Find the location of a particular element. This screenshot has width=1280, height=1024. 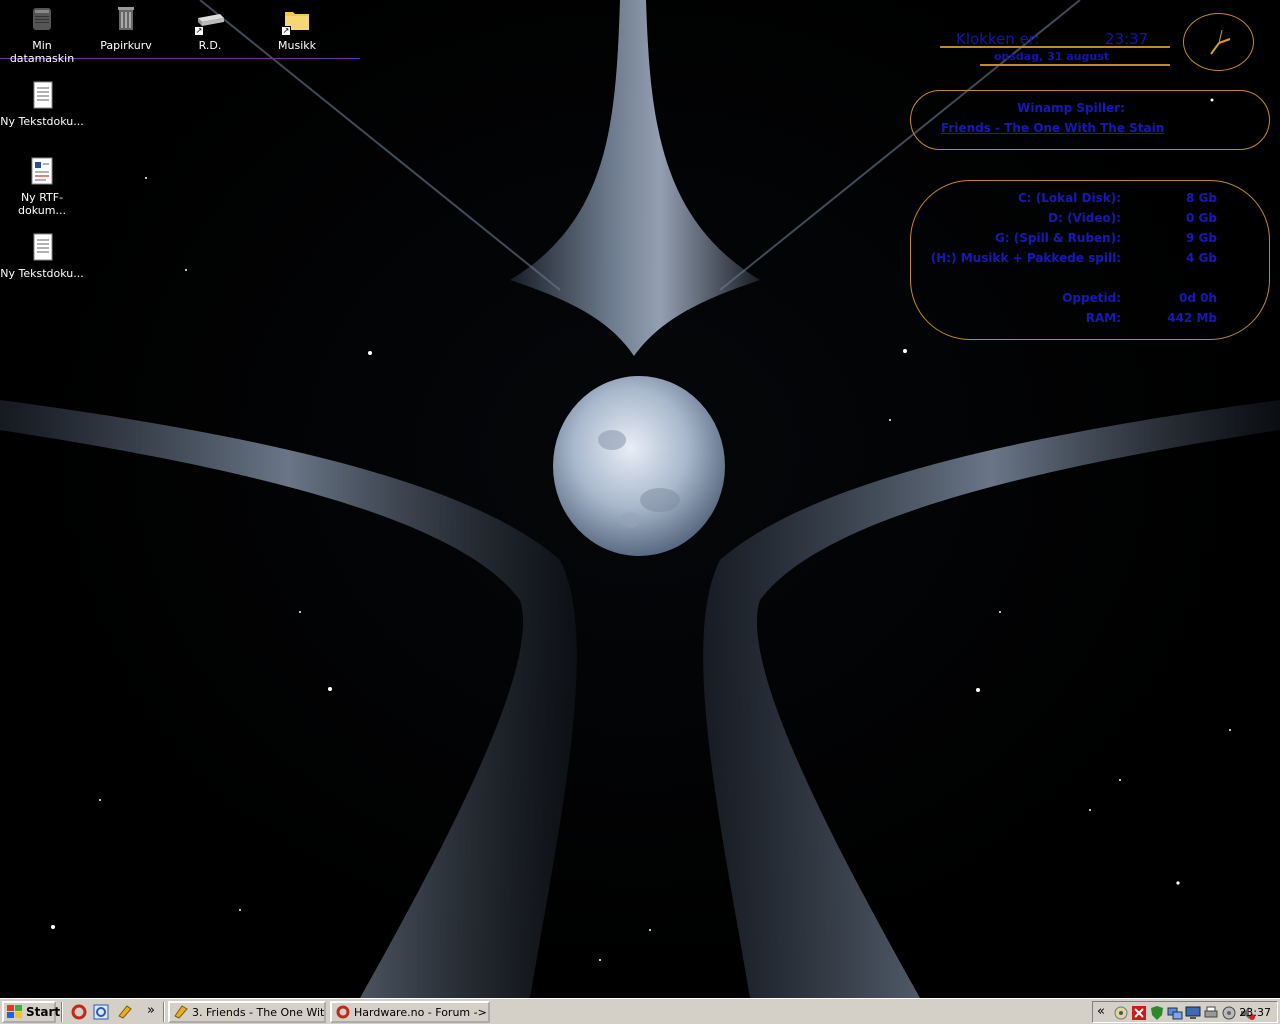

sys-row-g-drive: G: (Spill & Ruben): 9 Gb is located at coordinates (1091, 239).